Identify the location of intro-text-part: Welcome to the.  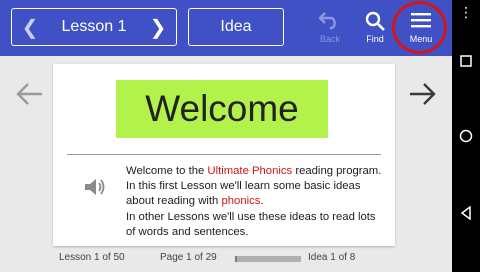
(167, 171).